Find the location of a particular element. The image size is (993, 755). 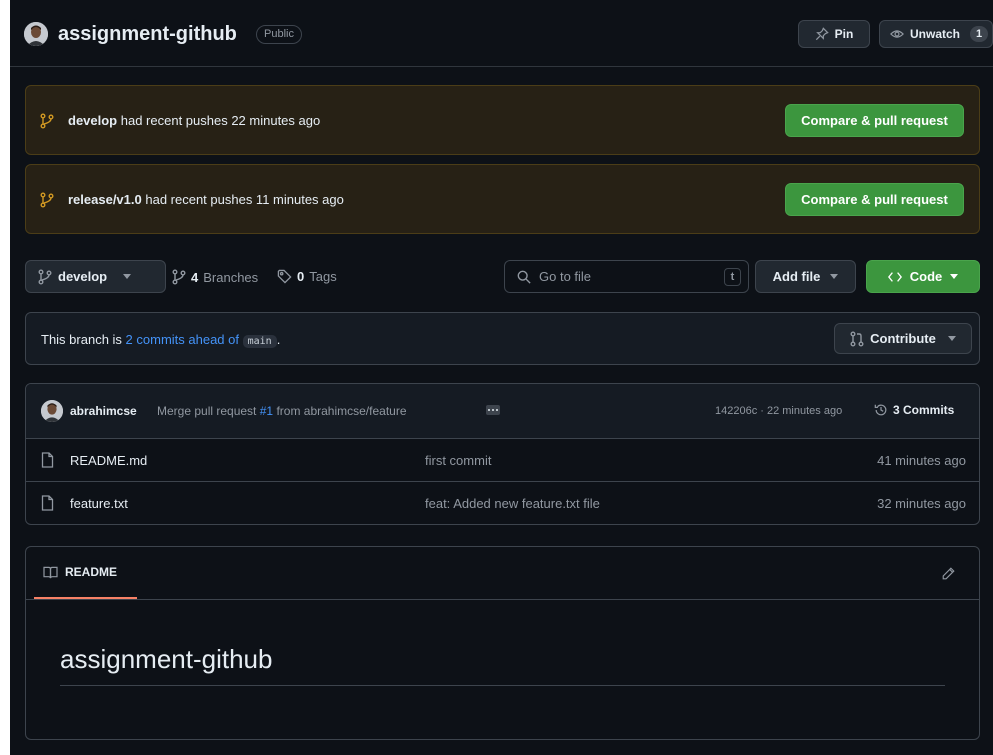

contribute-button: Contribute is located at coordinates (903, 338).